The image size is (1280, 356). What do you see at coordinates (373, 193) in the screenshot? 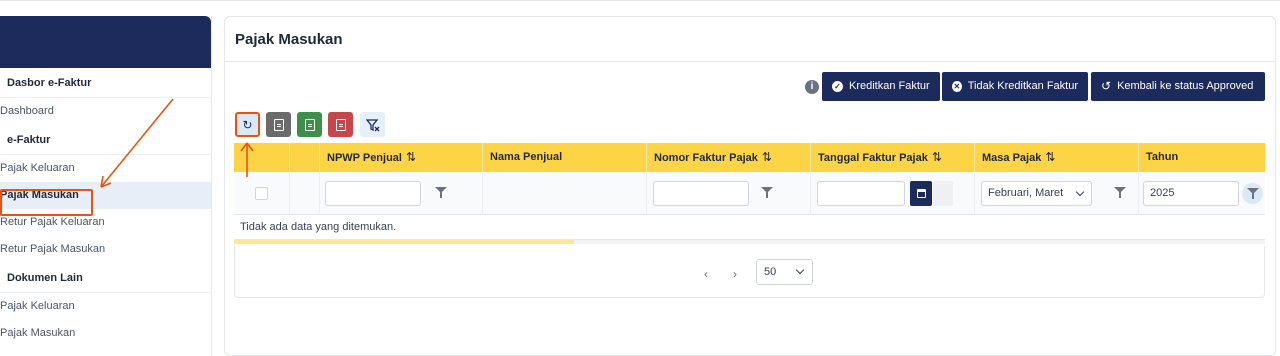
I see `npwp-filter-input` at bounding box center [373, 193].